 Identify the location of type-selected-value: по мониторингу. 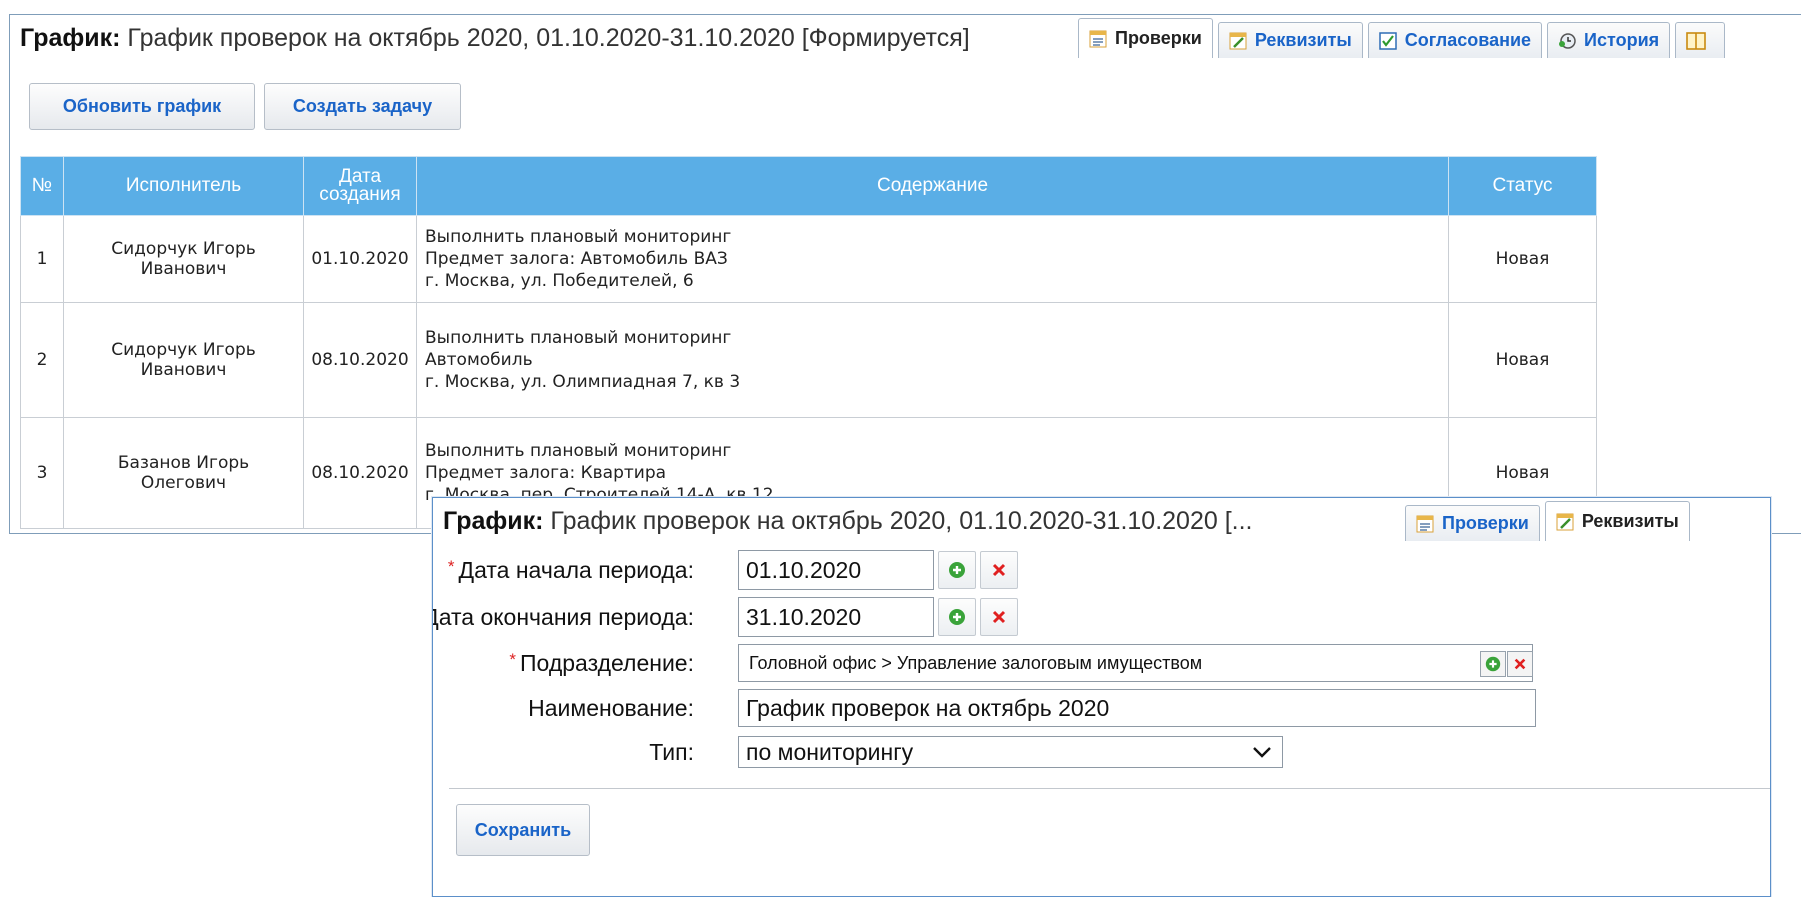
(830, 751).